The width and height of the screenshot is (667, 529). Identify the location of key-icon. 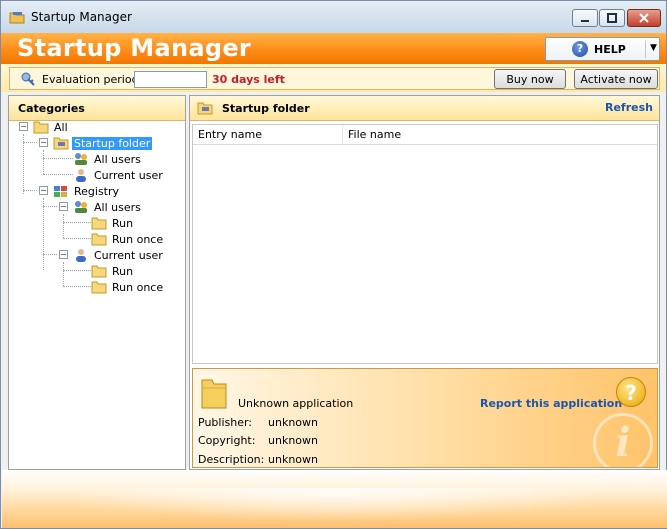
(28, 79).